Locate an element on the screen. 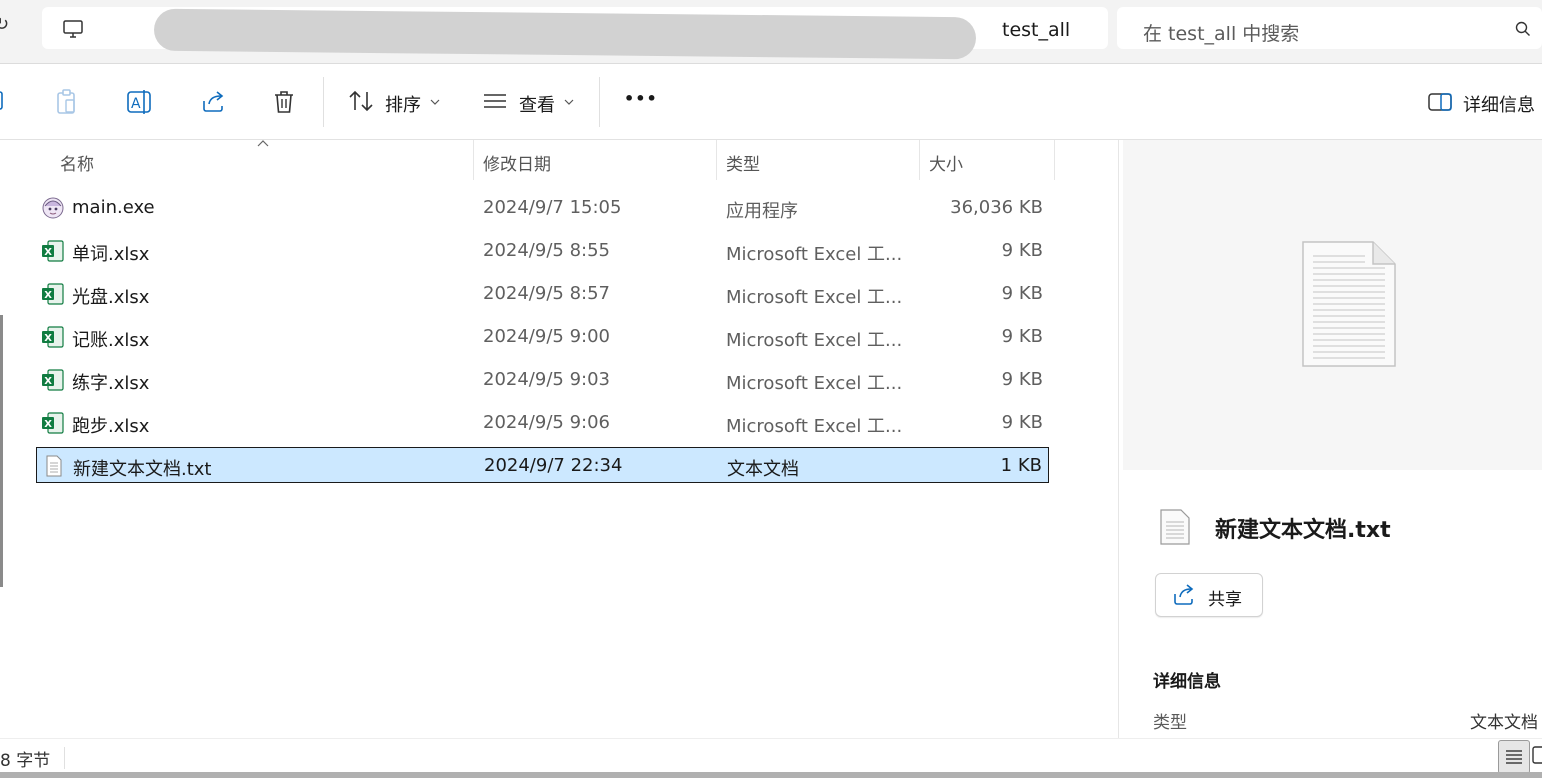  details-view-toggle is located at coordinates (1514, 757).